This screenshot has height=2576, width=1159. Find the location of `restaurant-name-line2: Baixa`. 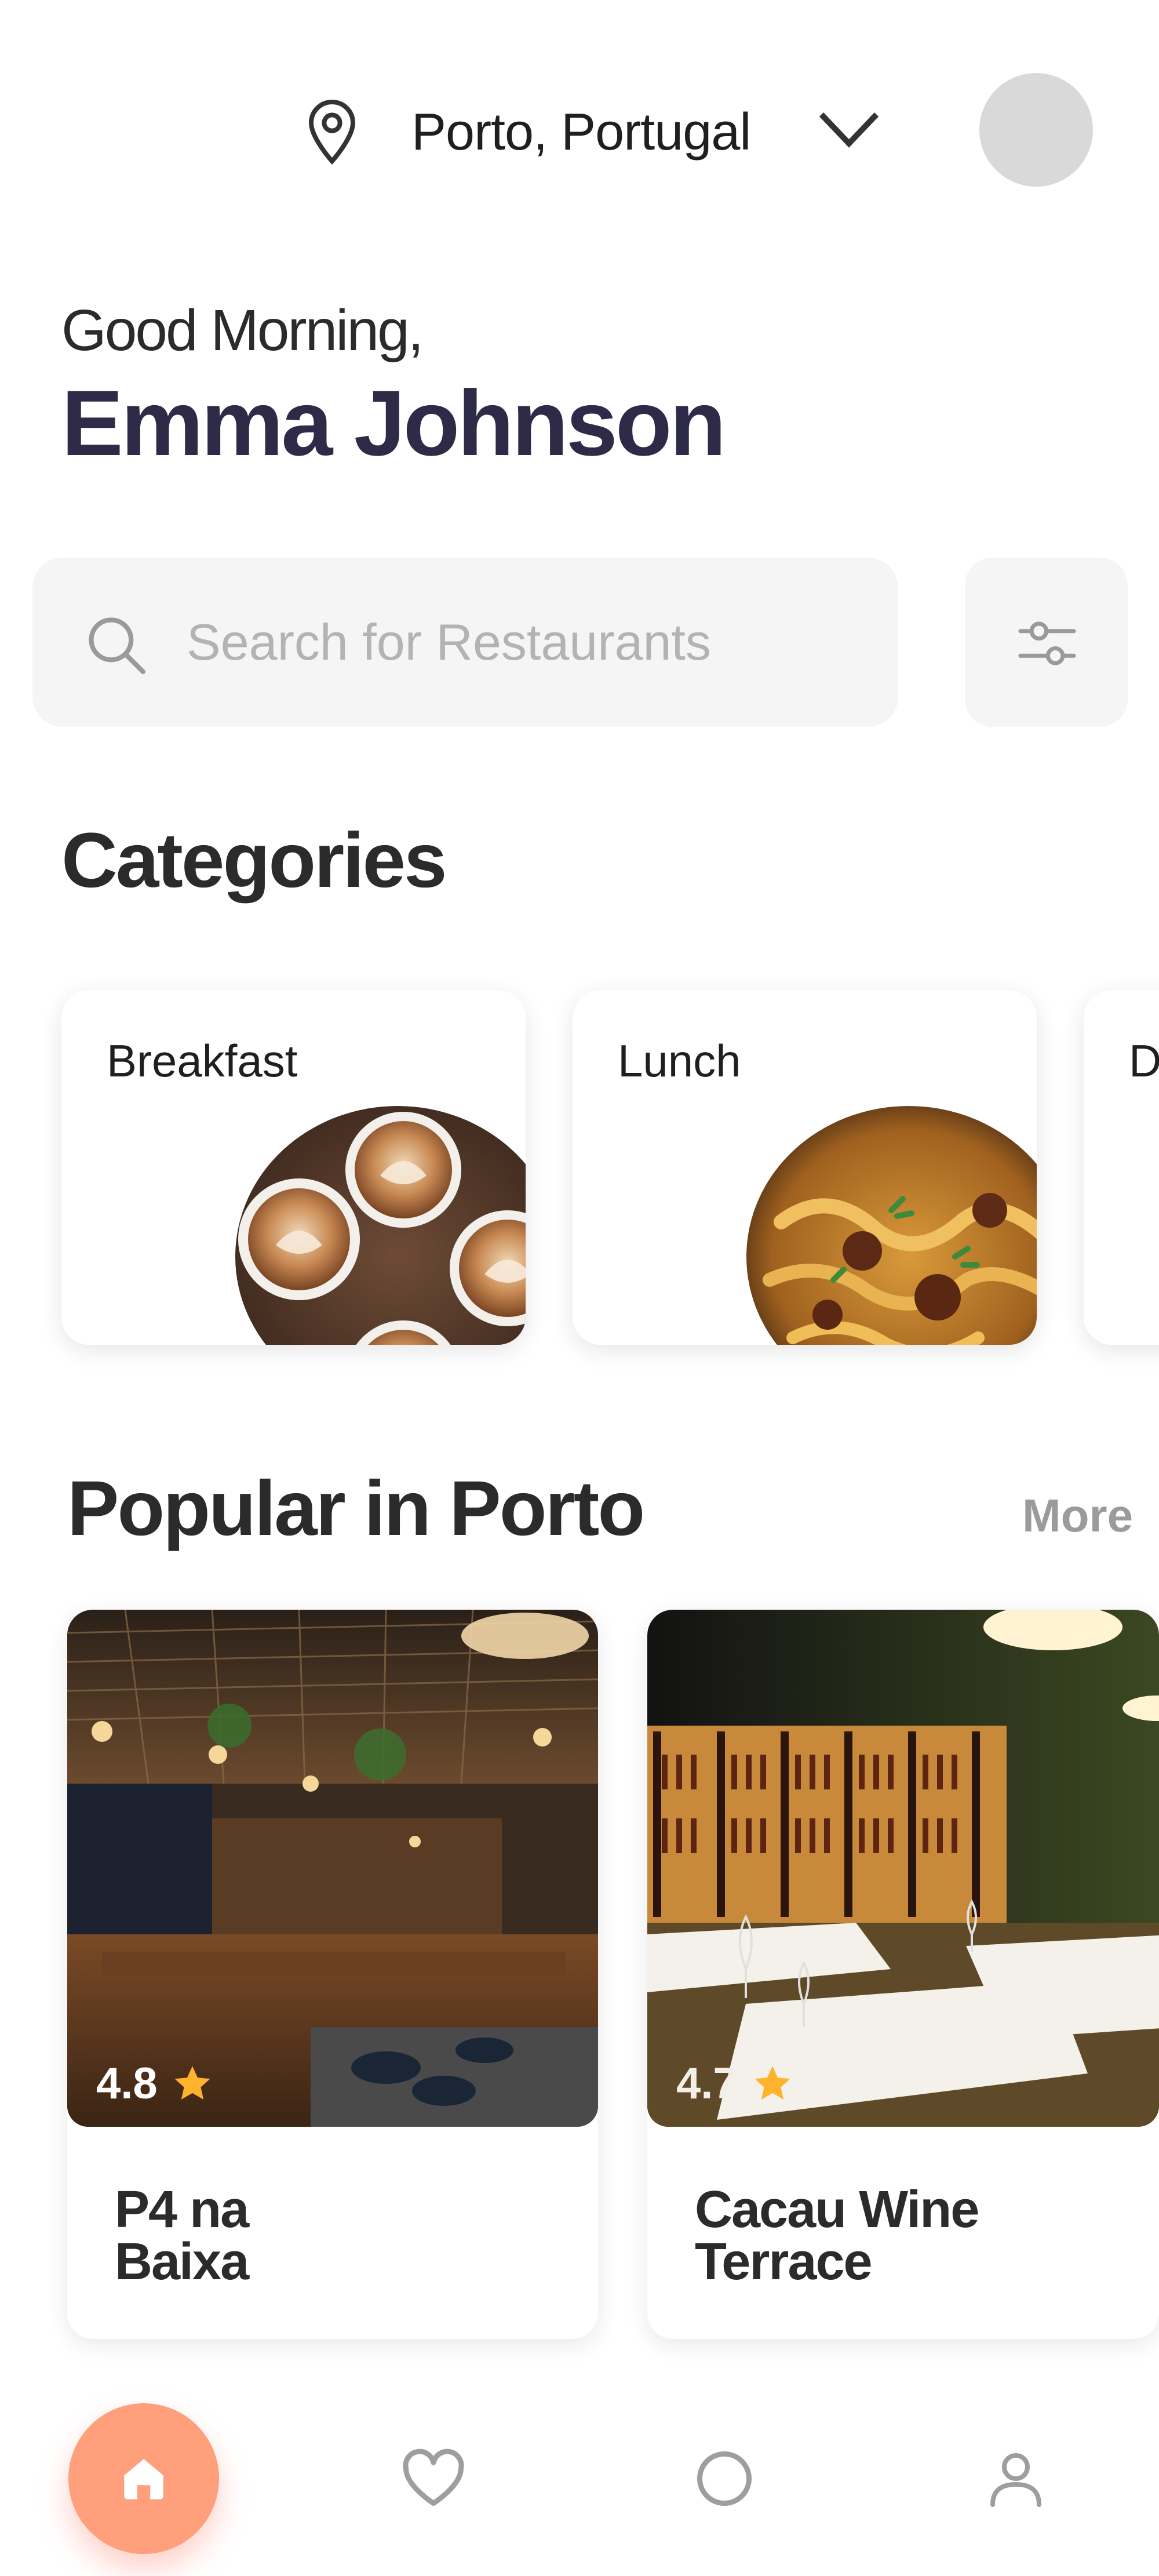

restaurant-name-line2: Baixa is located at coordinates (182, 2262).